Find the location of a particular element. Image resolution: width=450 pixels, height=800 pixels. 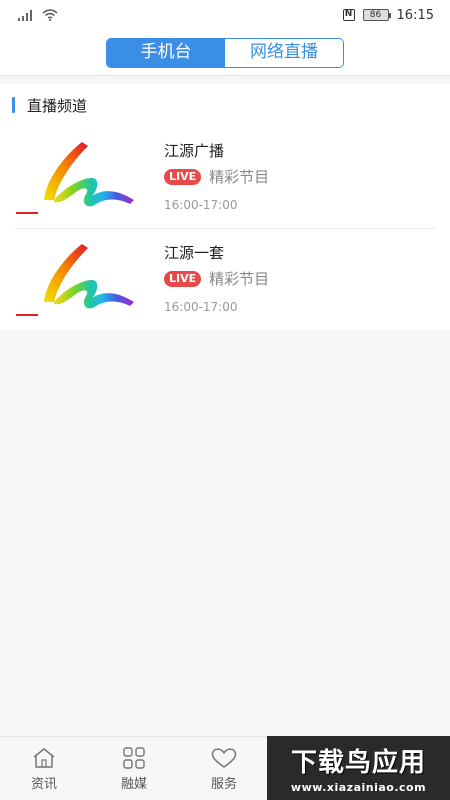

nav-item-news: 资讯 is located at coordinates (44, 769).